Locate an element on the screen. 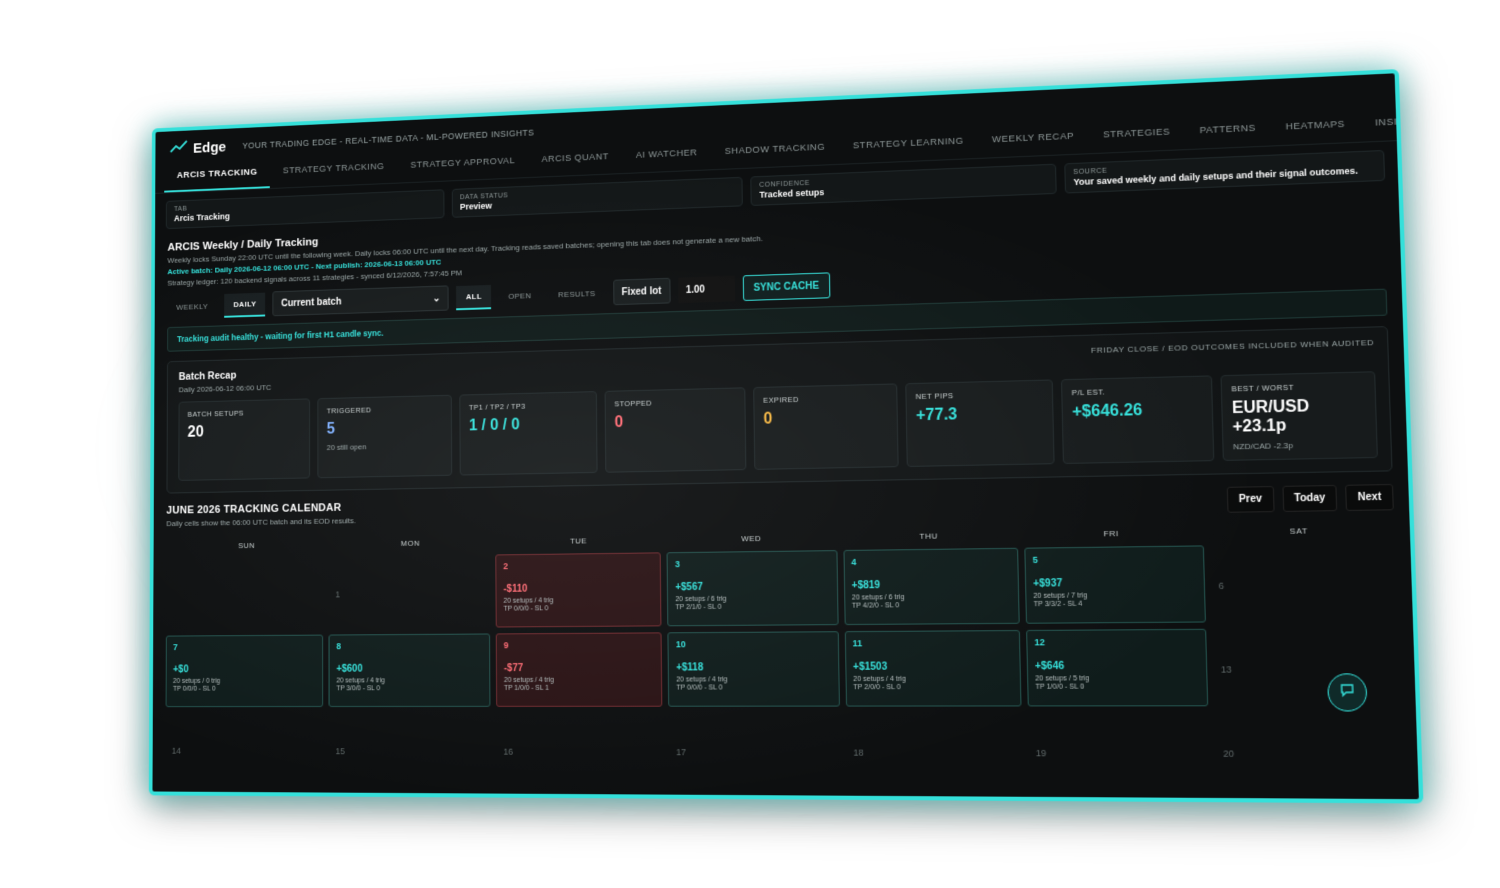  day-tp-sl: TP 4/2/0 - SL 0 is located at coordinates (875, 606).